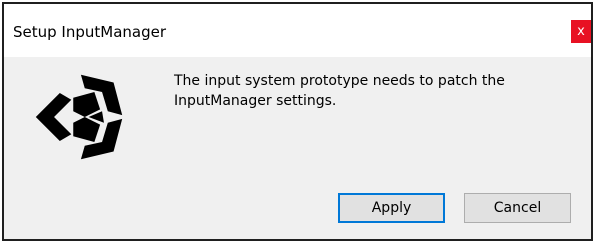 The height and width of the screenshot is (241, 593). Describe the element at coordinates (79, 117) in the screenshot. I see `unity-logo-icon` at that location.